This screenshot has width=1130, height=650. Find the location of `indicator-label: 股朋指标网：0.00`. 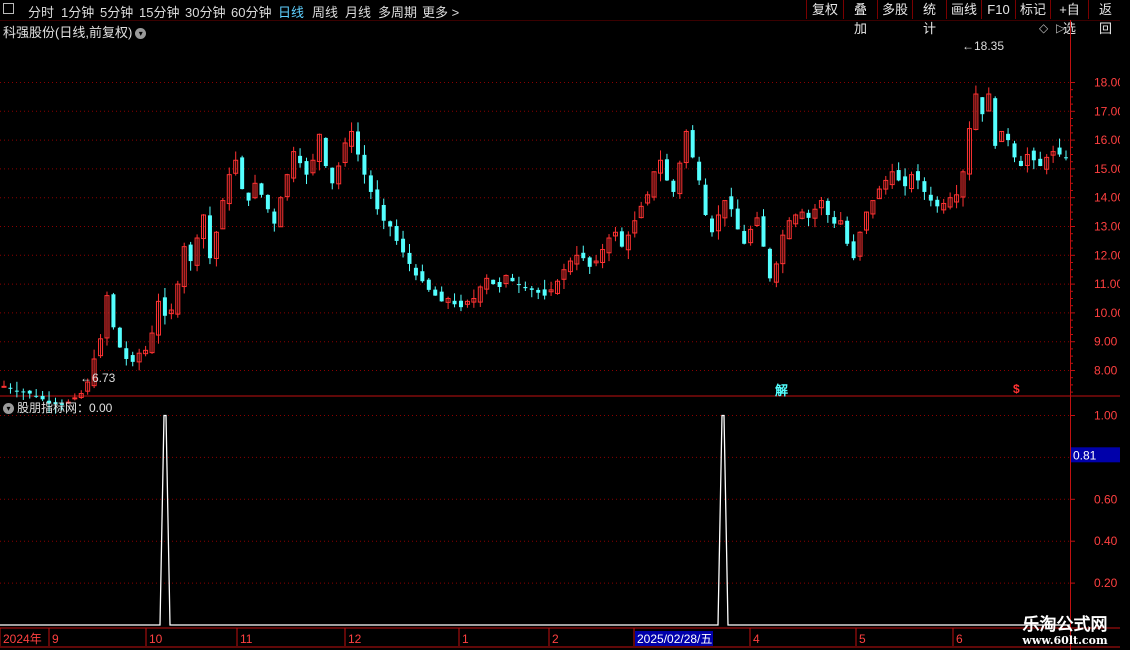

indicator-label: 股朋指标网：0.00 is located at coordinates (65, 408).